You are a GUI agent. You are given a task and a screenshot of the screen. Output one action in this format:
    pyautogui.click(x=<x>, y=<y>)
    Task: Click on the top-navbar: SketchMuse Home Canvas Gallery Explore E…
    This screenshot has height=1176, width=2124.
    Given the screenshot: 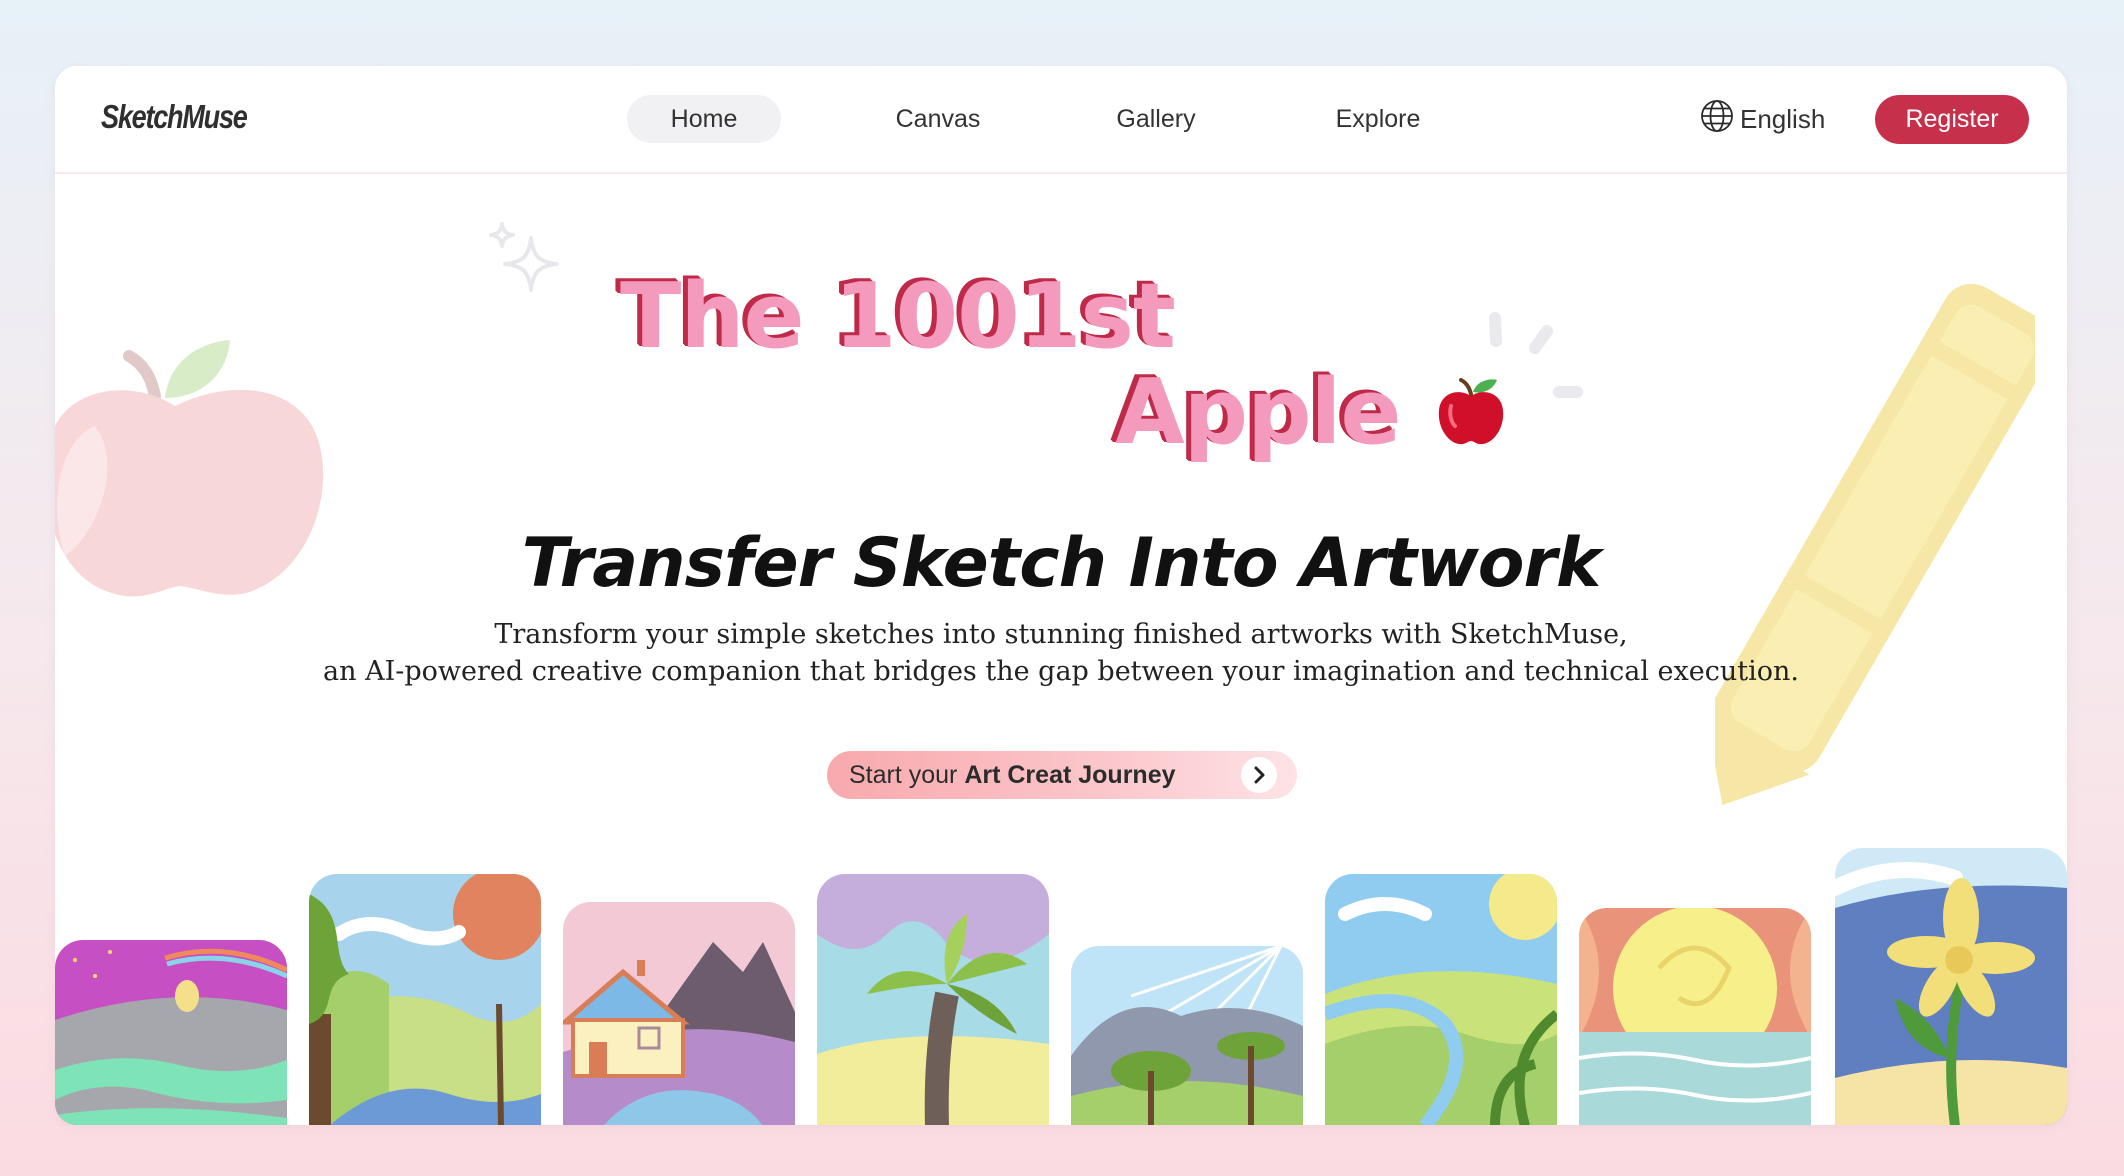 What is the action you would take?
    pyautogui.click(x=1061, y=120)
    